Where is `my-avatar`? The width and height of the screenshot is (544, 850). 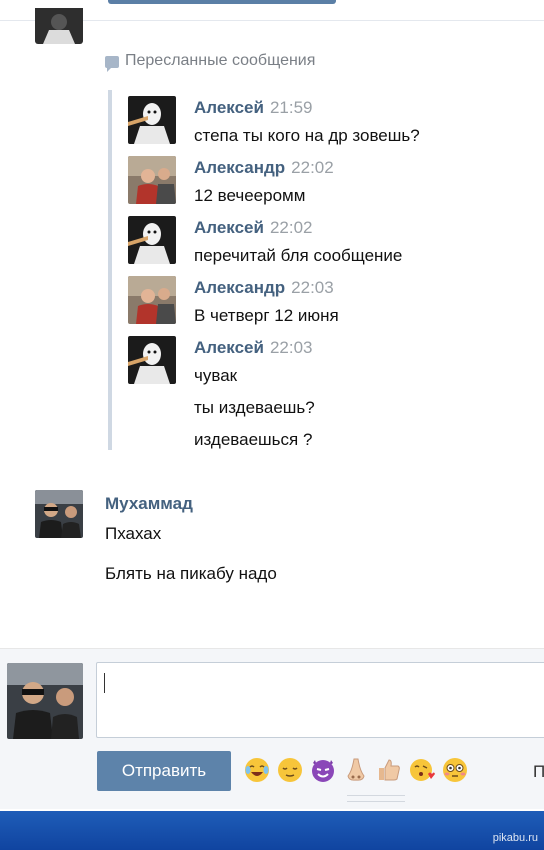
my-avatar is located at coordinates (45, 701).